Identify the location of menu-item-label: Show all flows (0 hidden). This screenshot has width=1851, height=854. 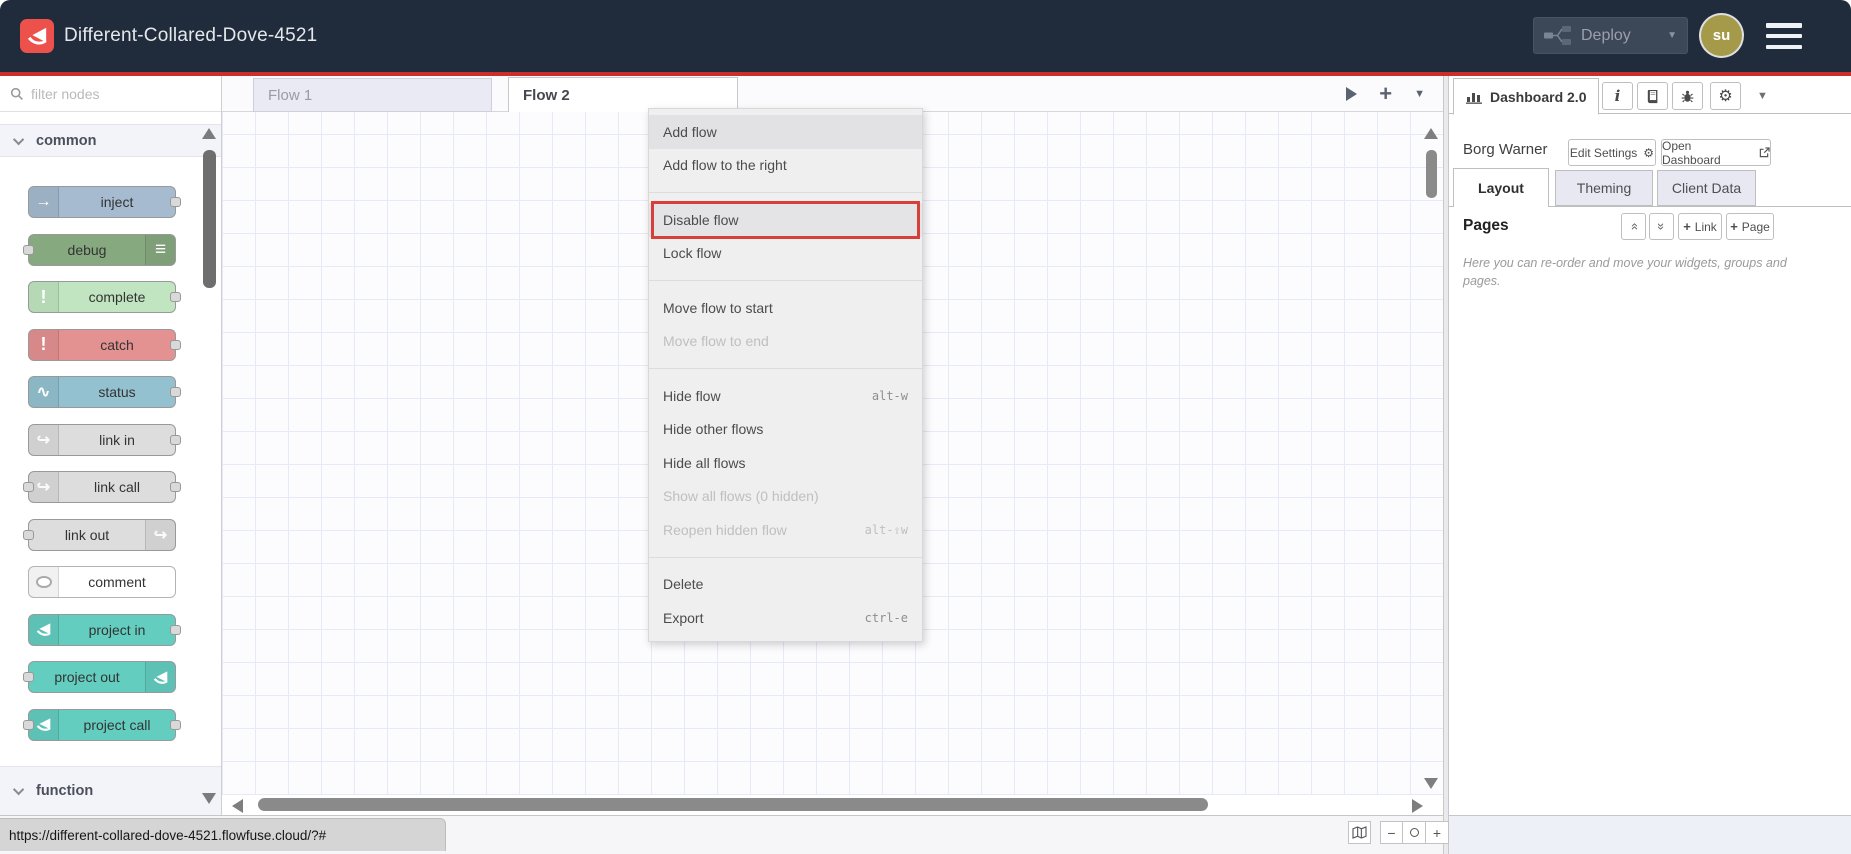
(741, 496).